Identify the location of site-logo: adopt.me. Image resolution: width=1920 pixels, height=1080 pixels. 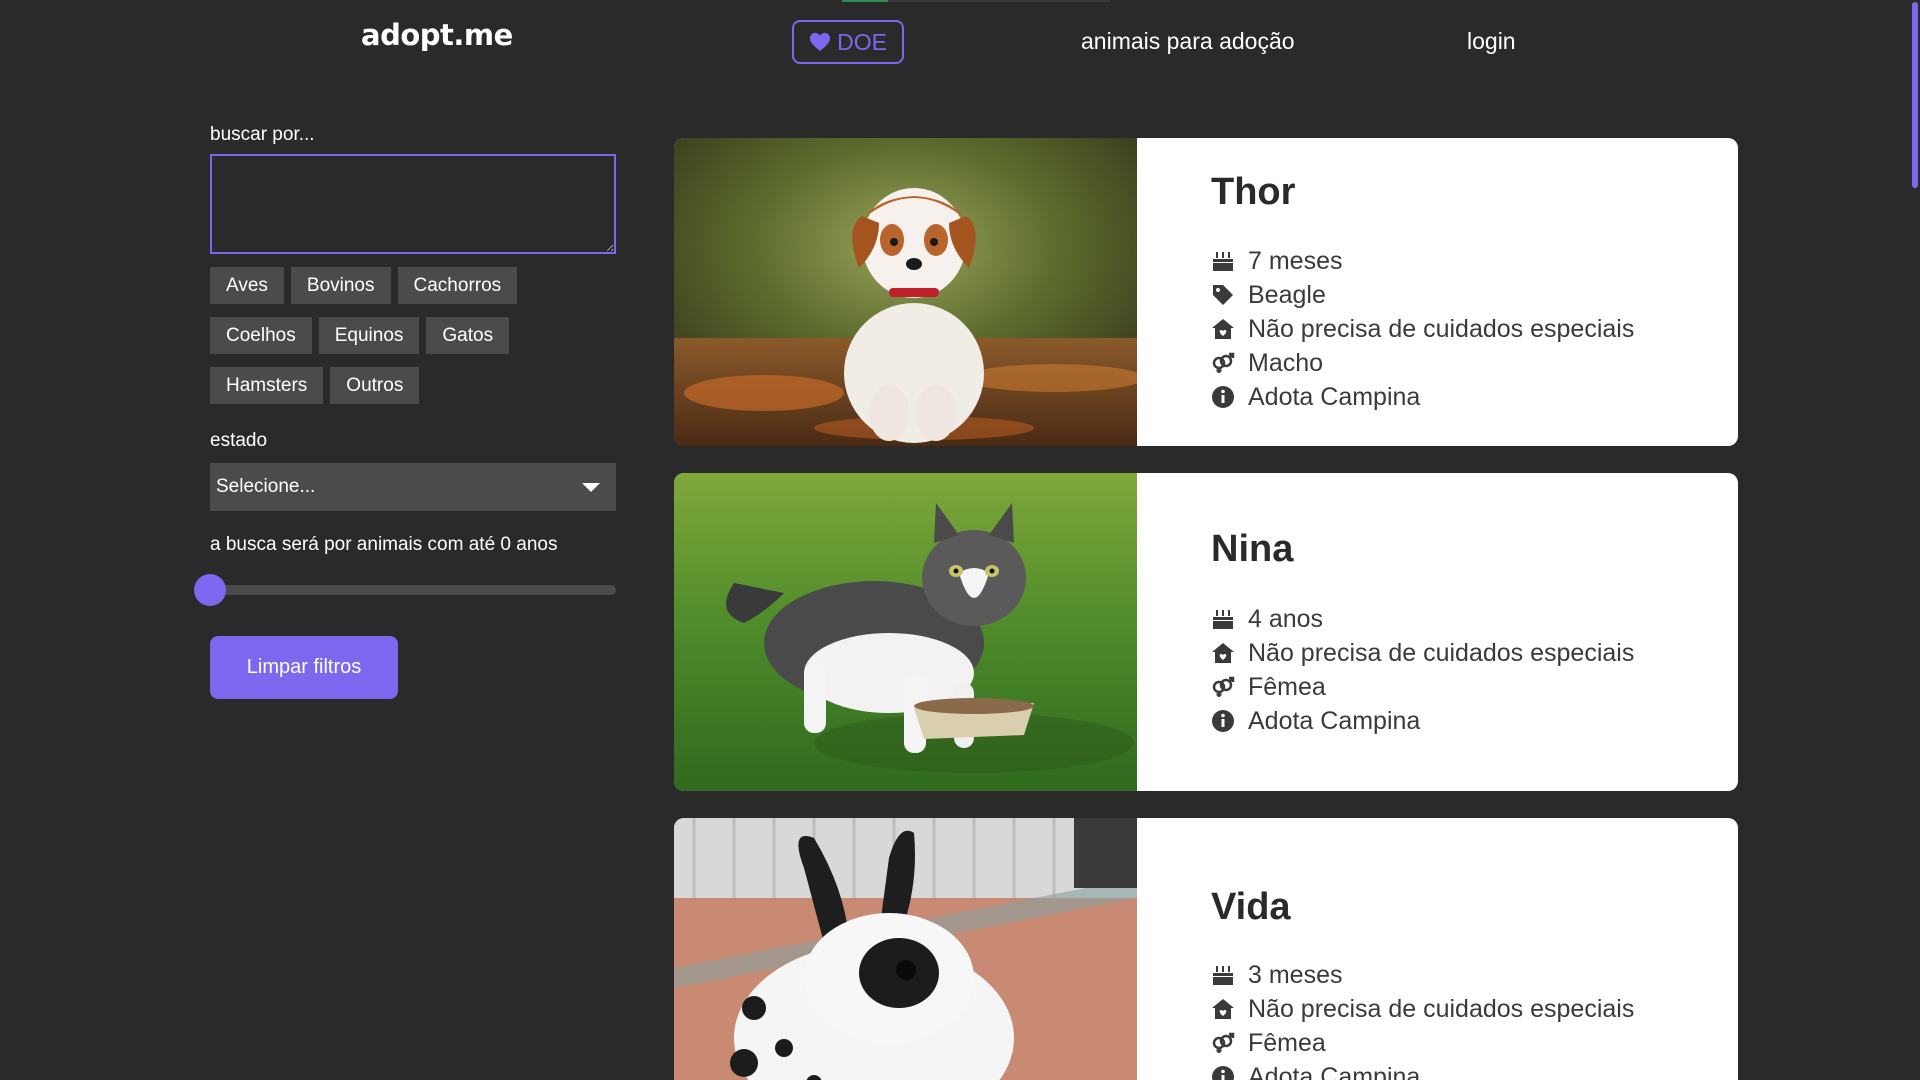
(437, 35).